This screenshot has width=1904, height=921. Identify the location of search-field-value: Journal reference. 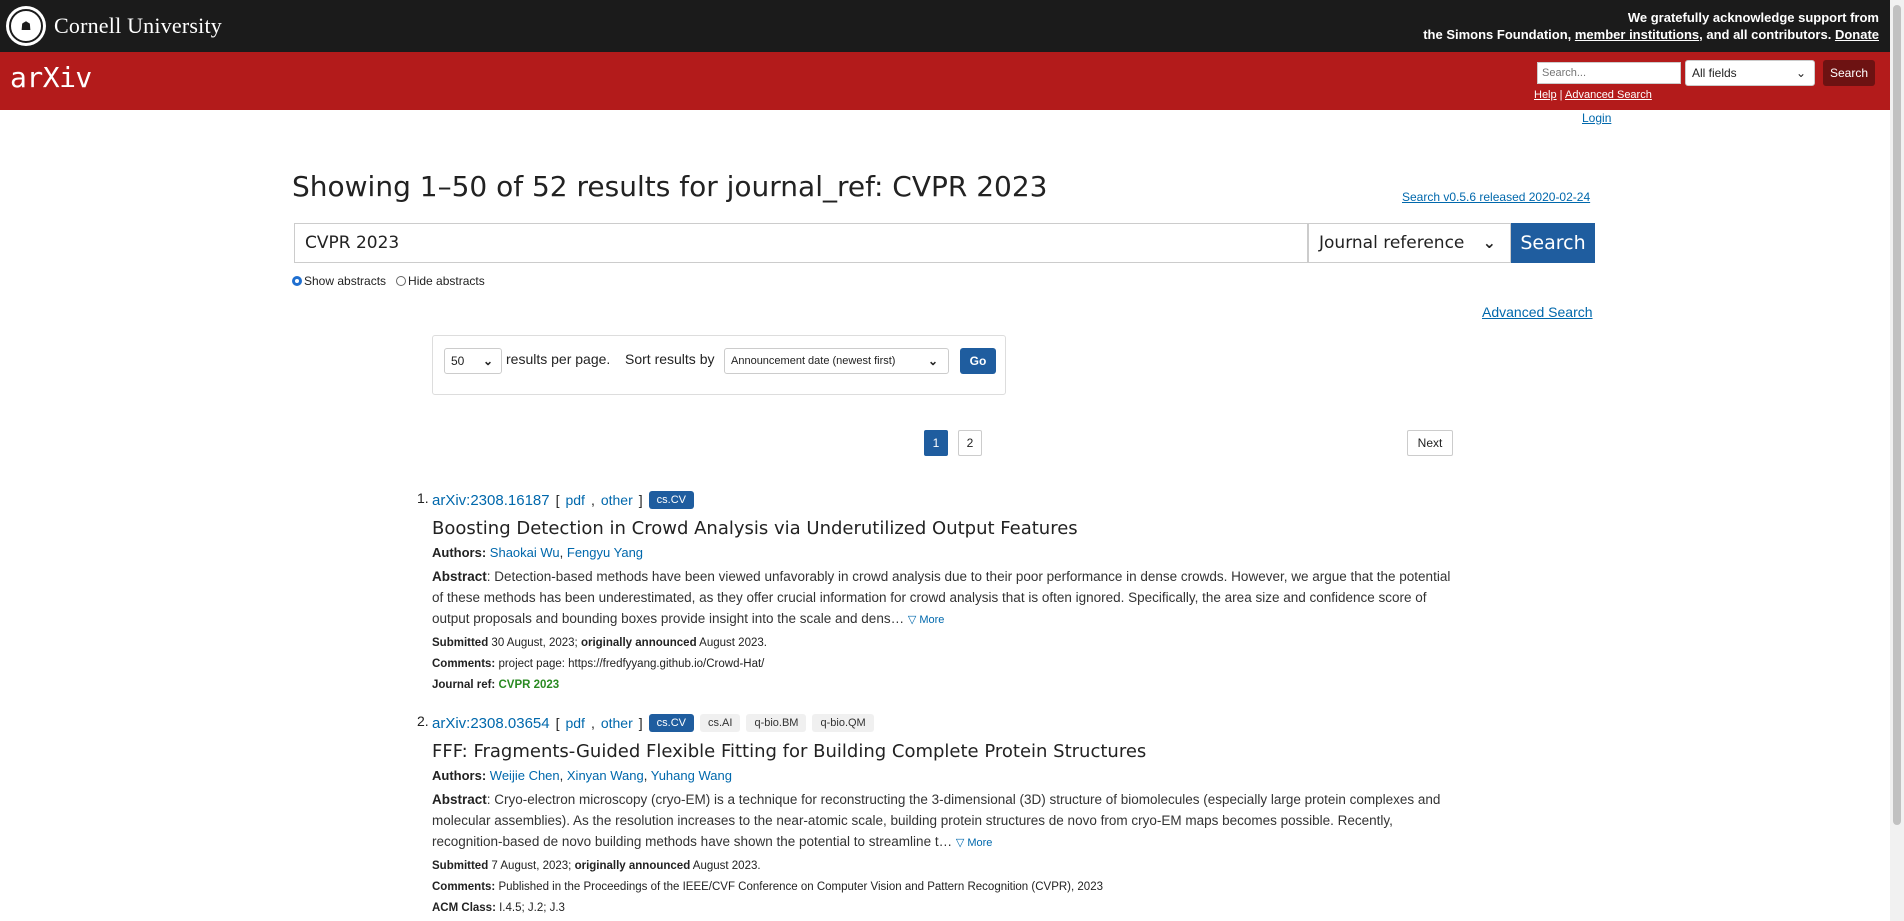
(1392, 243).